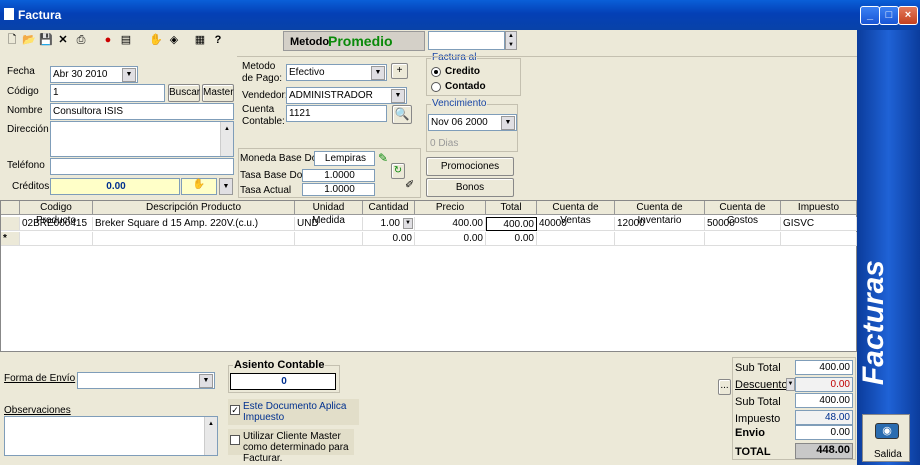 This screenshot has width=920, height=465. What do you see at coordinates (10, 239) in the screenshot?
I see `new-row-marker: *` at bounding box center [10, 239].